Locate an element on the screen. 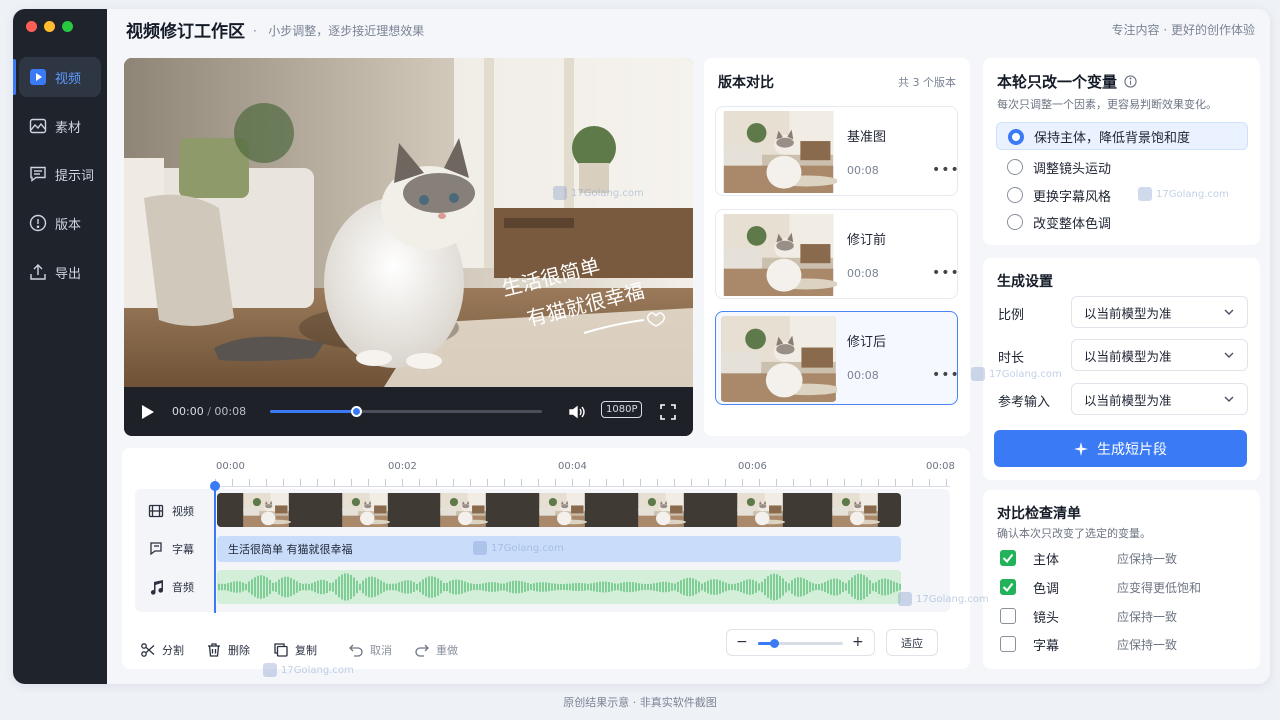 This screenshot has height=720, width=1280. option-camera-motion: 调整镜头运动 is located at coordinates (1122, 167).